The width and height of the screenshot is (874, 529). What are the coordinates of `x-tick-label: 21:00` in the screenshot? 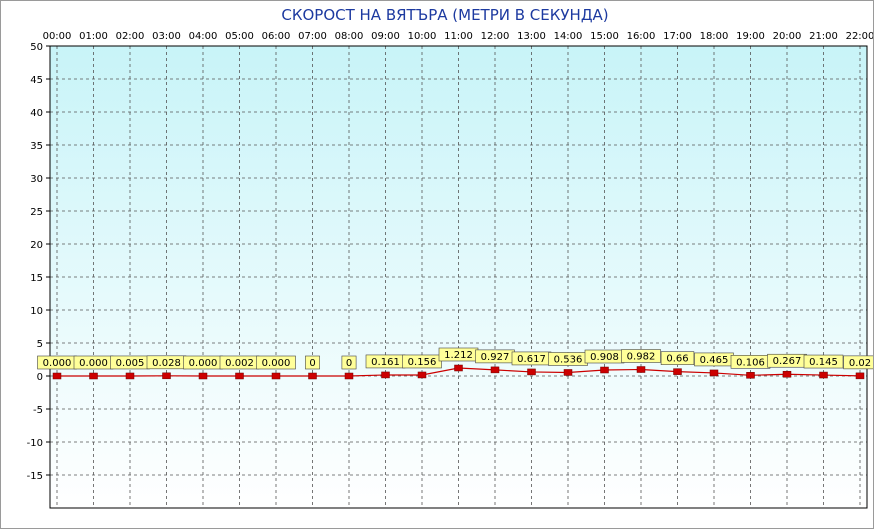 It's located at (823, 36).